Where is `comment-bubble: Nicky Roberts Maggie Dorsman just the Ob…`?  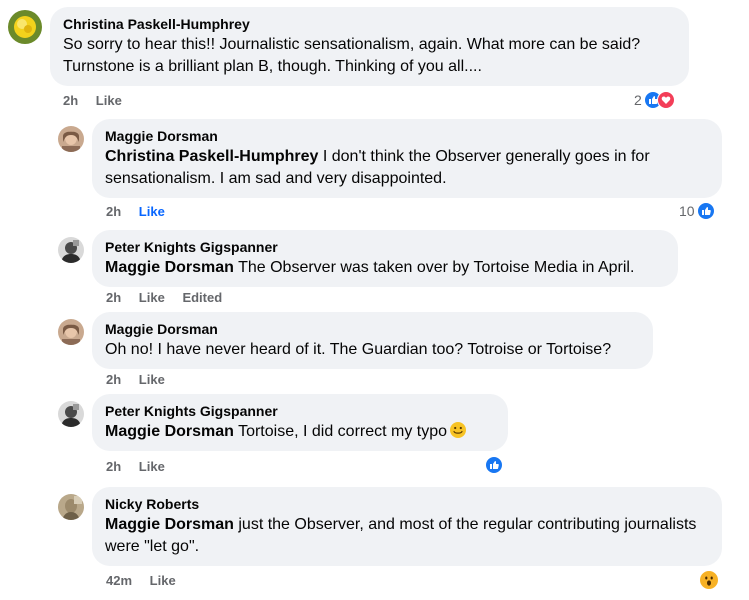 comment-bubble: Nicky Roberts Maggie Dorsman just the Ob… is located at coordinates (407, 526).